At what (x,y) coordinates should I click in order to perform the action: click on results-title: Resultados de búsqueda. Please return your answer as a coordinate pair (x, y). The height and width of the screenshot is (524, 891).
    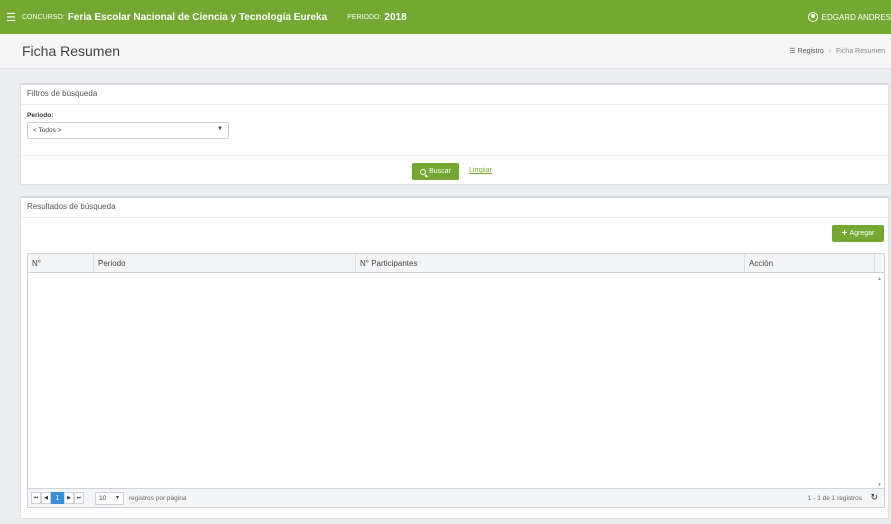
    Looking at the image, I should click on (454, 208).